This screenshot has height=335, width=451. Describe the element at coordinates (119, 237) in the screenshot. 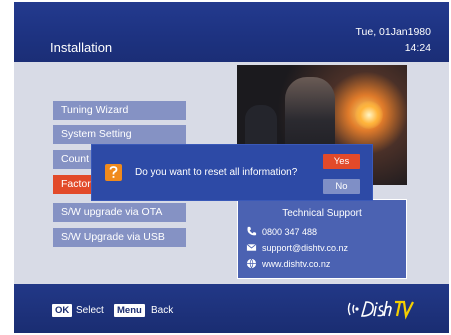

I see `menu-item-sw-upgrade-usb: S/W Upgrade via USB` at that location.